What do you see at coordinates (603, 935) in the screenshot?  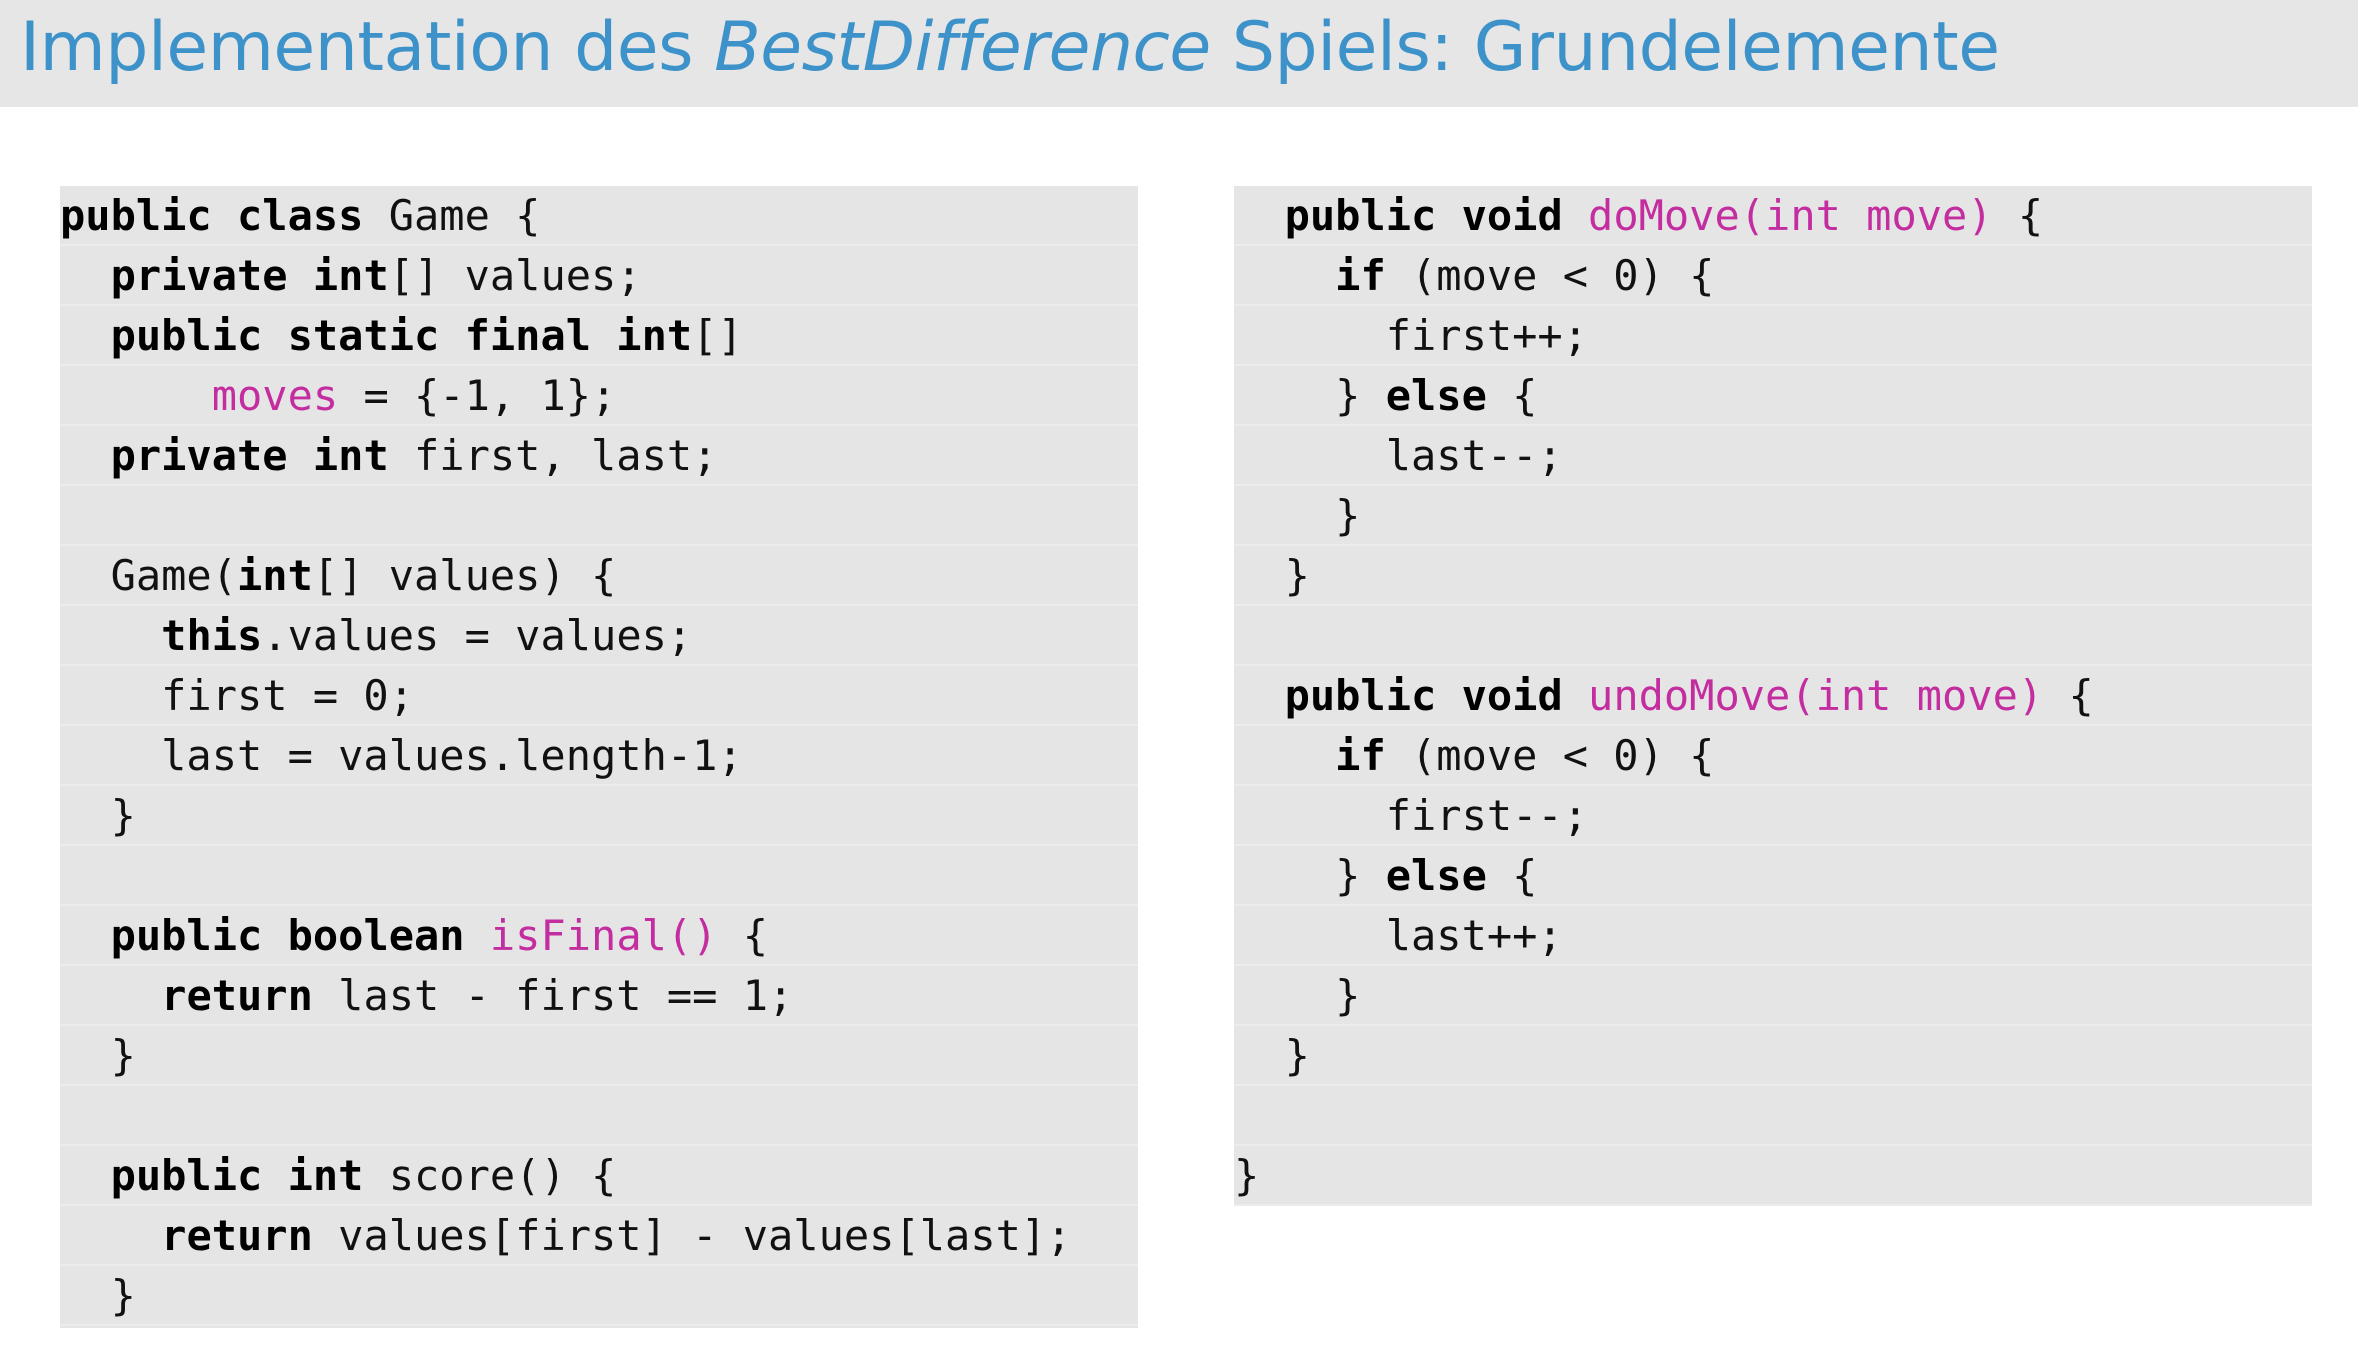 I see `code-highlight: isFinal()` at bounding box center [603, 935].